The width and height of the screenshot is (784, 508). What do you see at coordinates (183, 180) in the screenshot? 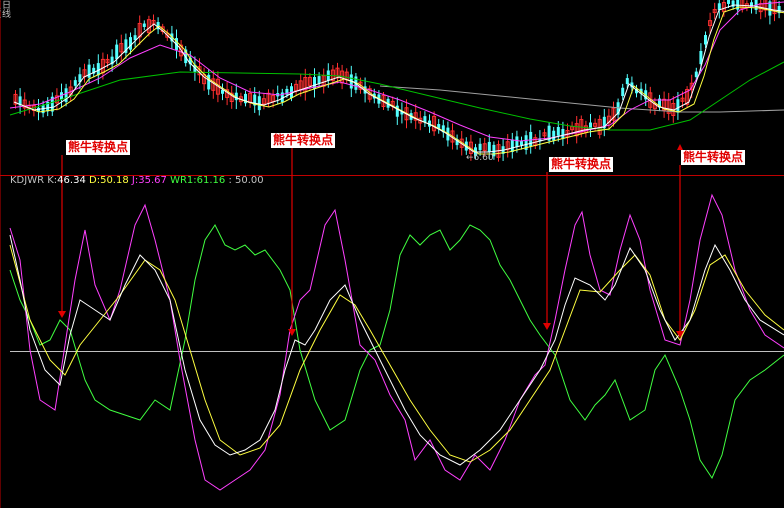
I see `wr-label: WR1:` at bounding box center [183, 180].